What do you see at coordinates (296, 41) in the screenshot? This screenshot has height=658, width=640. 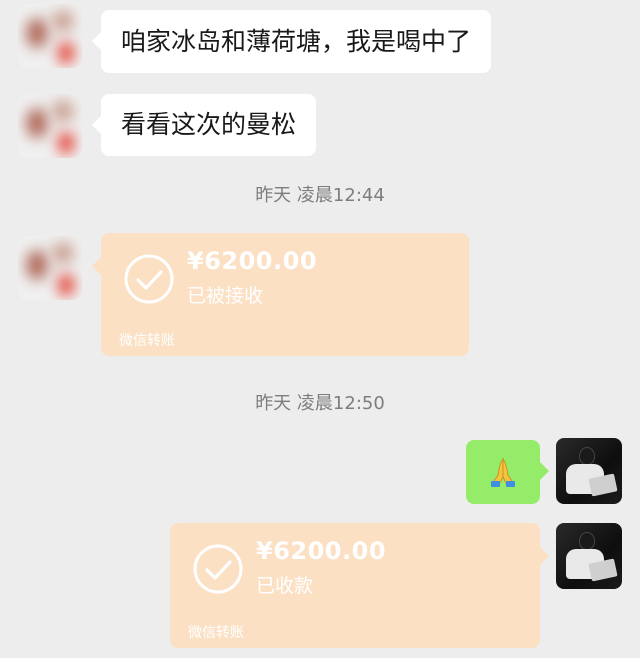 I see `message-text: 咱家冰岛和薄荷塘，我是喝中了` at bounding box center [296, 41].